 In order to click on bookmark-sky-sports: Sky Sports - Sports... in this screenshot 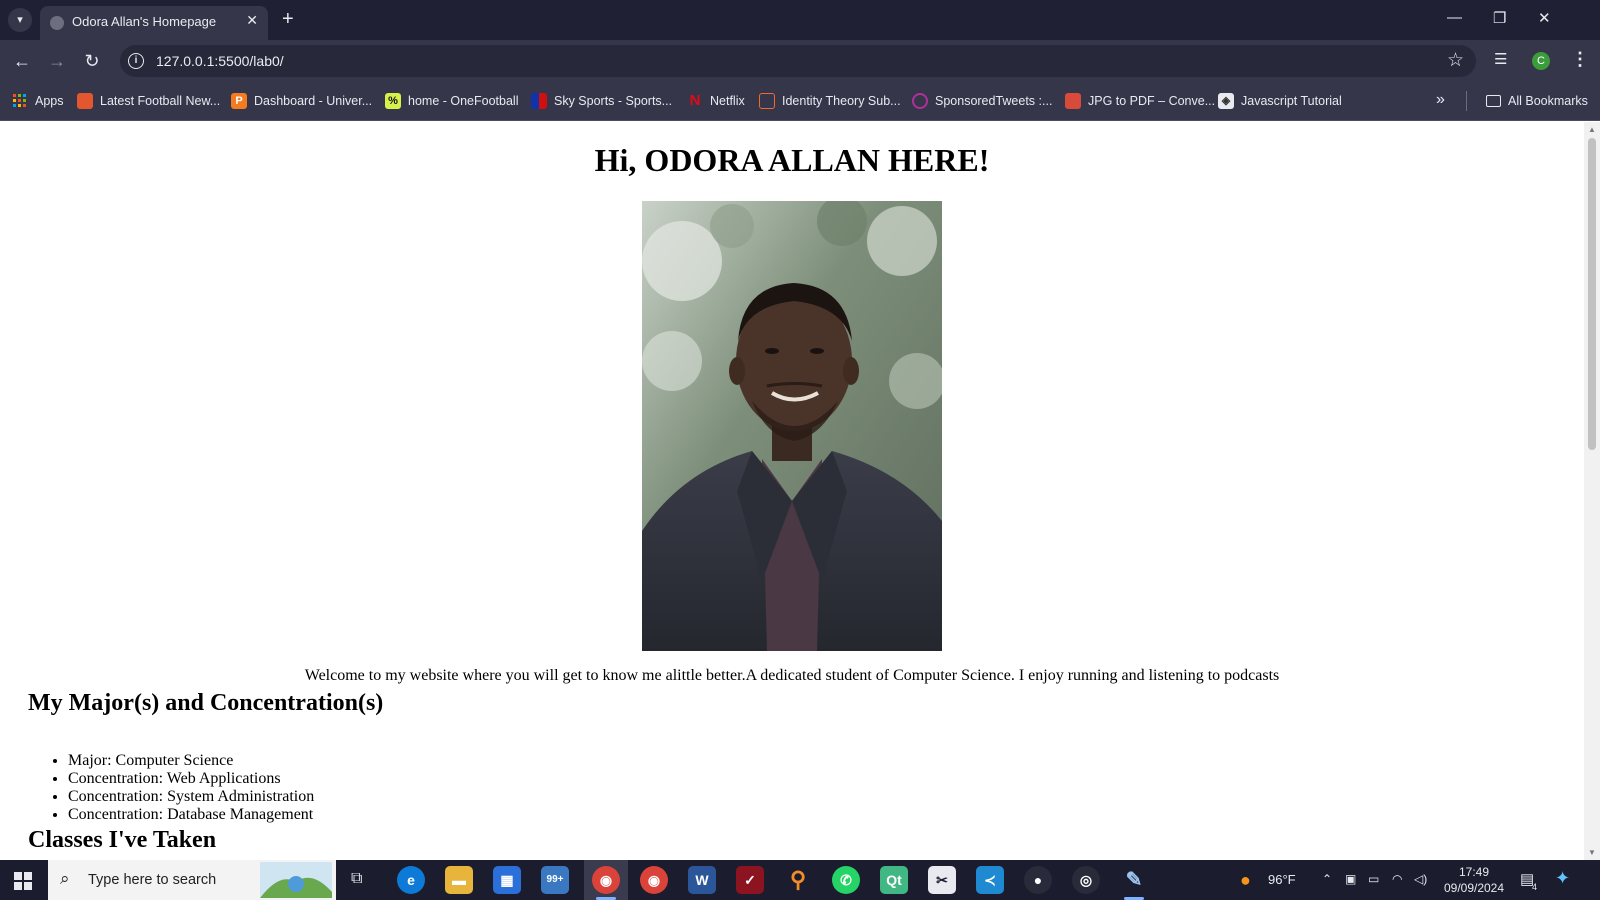, I will do `click(601, 101)`.